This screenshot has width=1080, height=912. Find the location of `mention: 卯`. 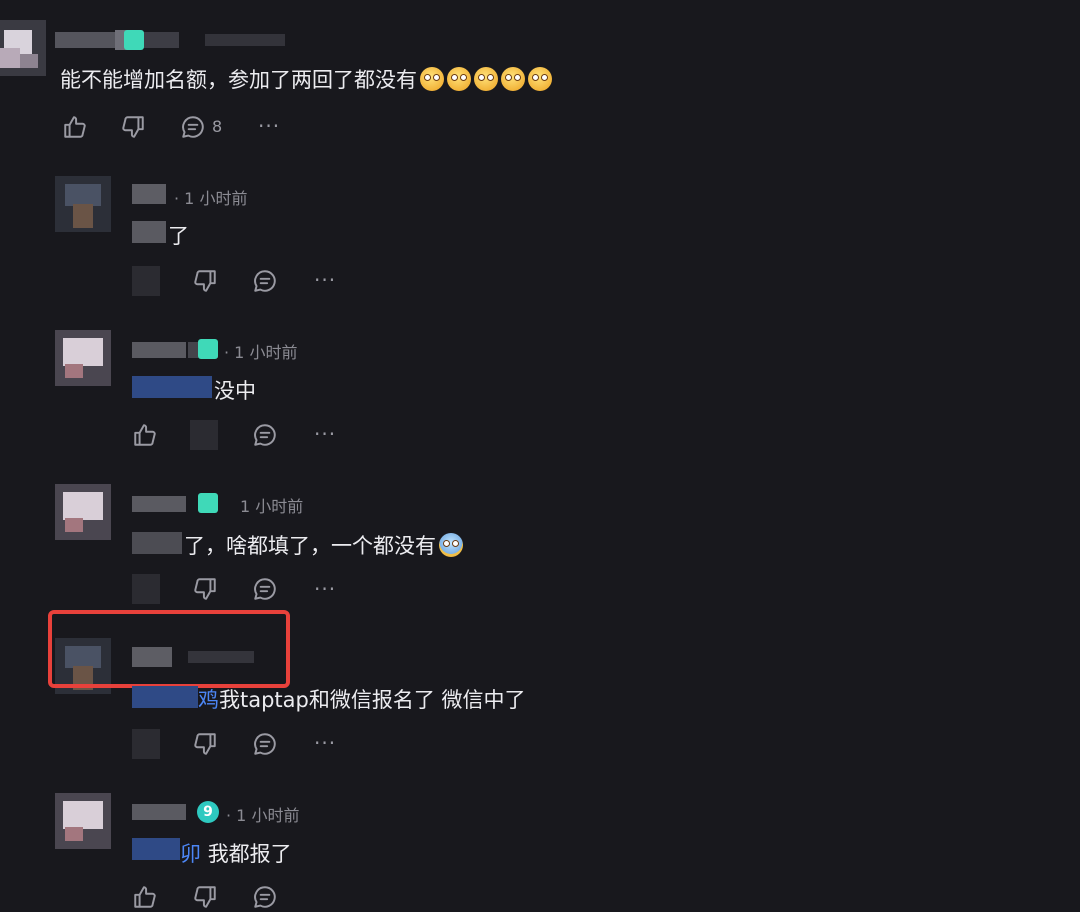

mention: 卯 is located at coordinates (190, 854).